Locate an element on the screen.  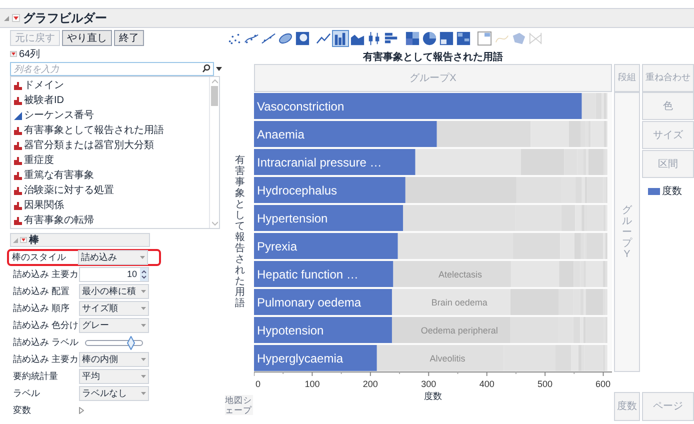
bar-label: Hyperglycaemia is located at coordinates (300, 359).